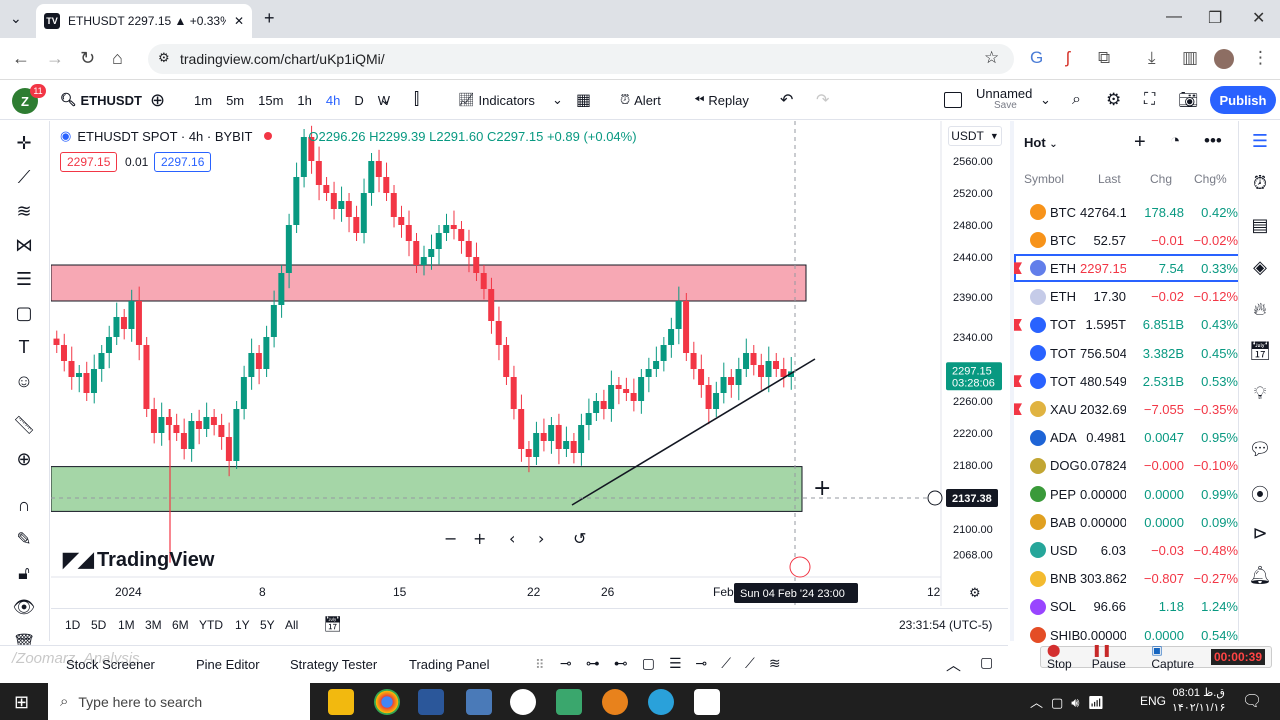  I want to click on range-3m: 3M, so click(153, 625).